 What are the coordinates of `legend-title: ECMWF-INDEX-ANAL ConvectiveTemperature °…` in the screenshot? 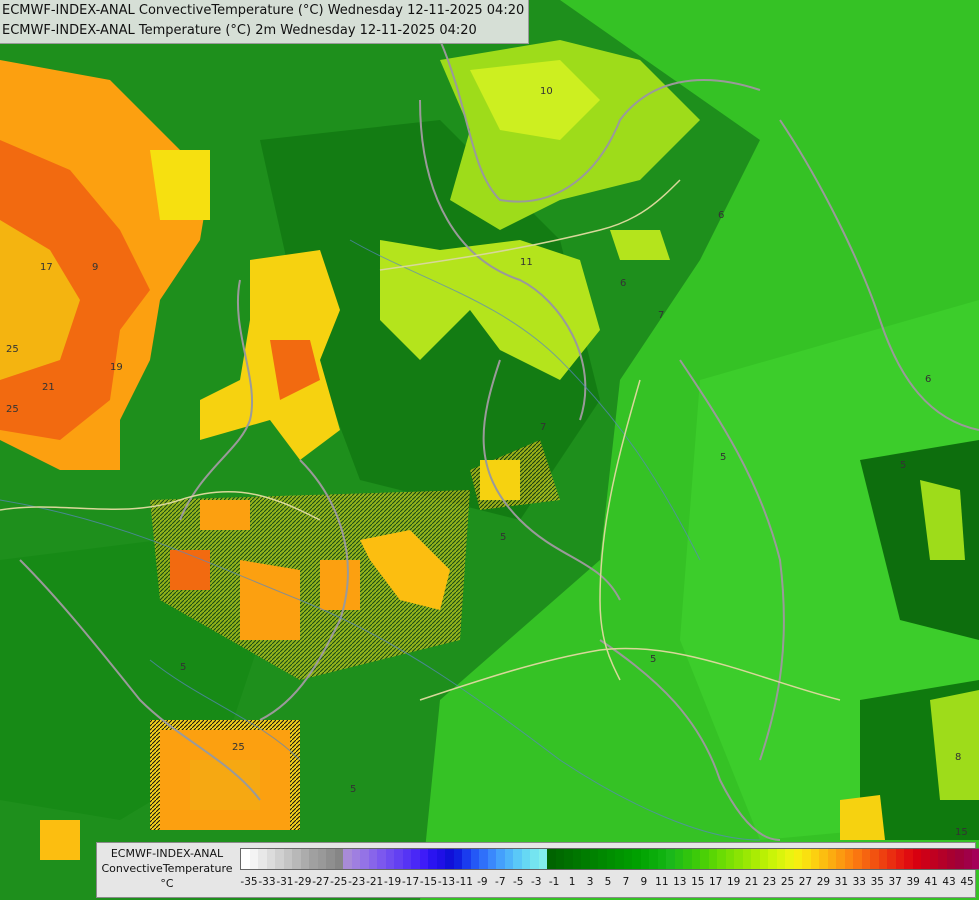 It's located at (167, 868).